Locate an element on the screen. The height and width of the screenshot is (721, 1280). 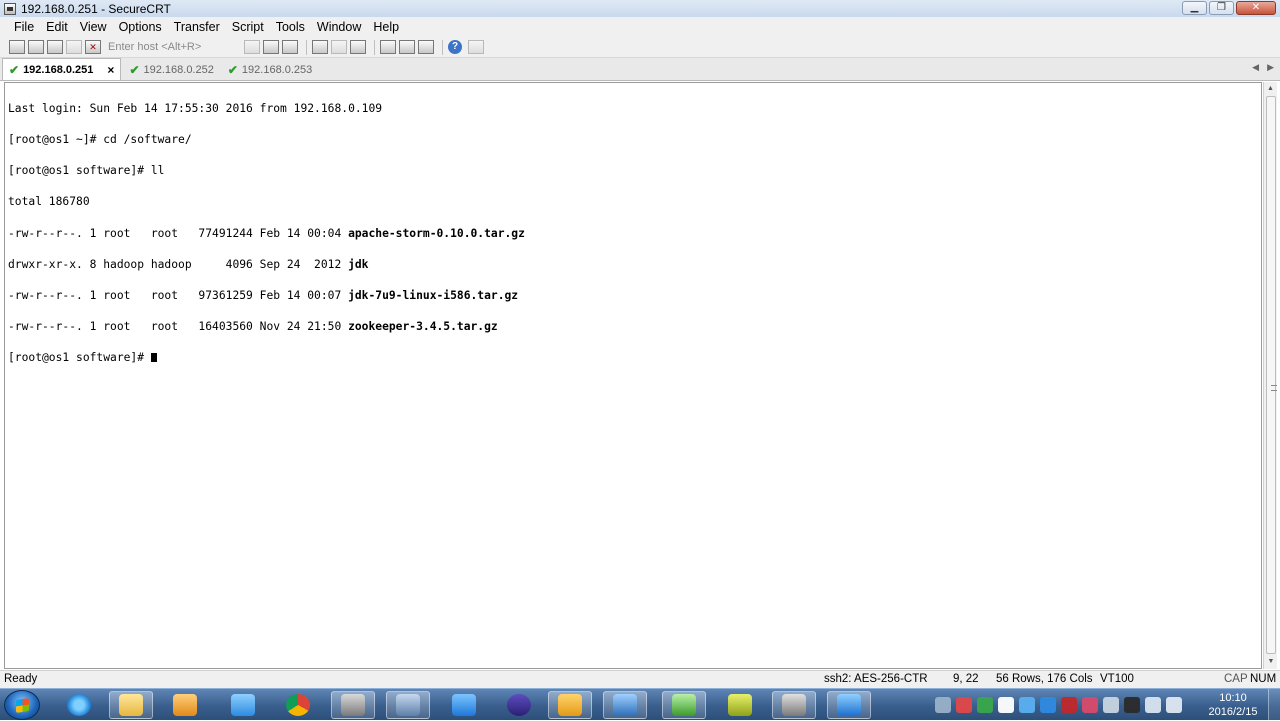
menu-tools: Tools is located at coordinates (290, 27).